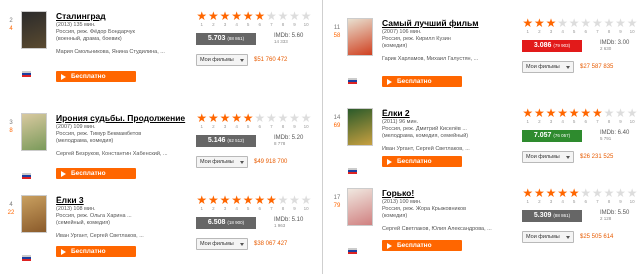 The width and height of the screenshot is (640, 274). What do you see at coordinates (122, 118) in the screenshot?
I see `film-title-link: Ирония судьбы. Продолжение` at bounding box center [122, 118].